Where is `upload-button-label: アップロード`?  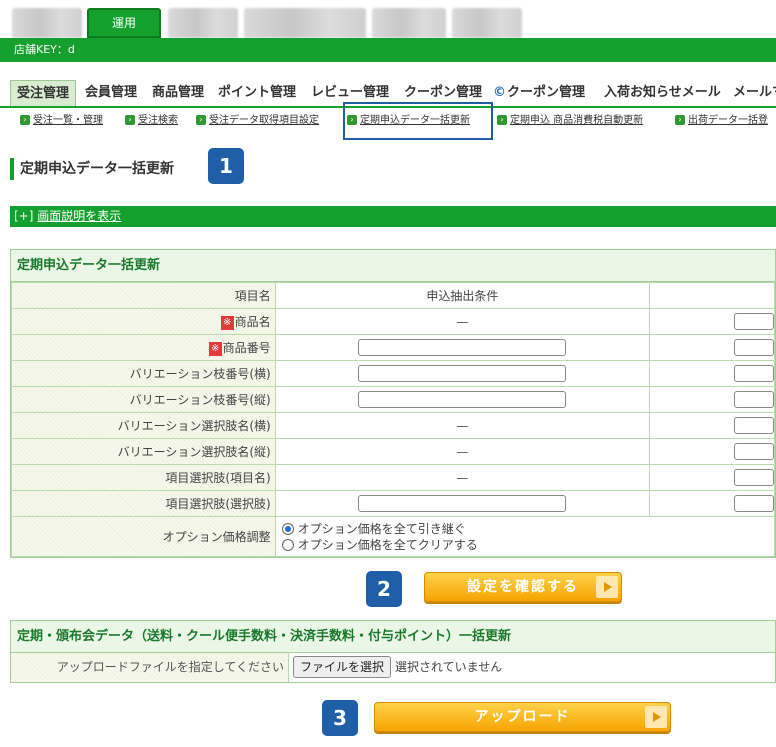
upload-button-label: アップロード is located at coordinates (522, 717).